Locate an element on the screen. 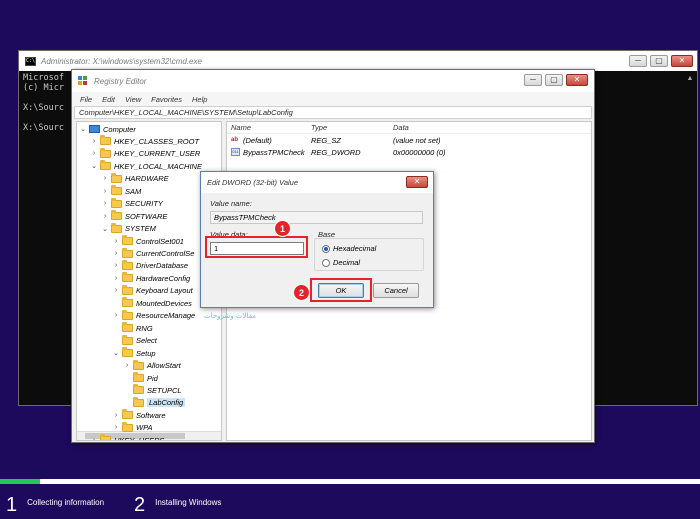 This screenshot has height=519, width=700. tree-item-system: ⌄ SYSTEM is located at coordinates (128, 228).